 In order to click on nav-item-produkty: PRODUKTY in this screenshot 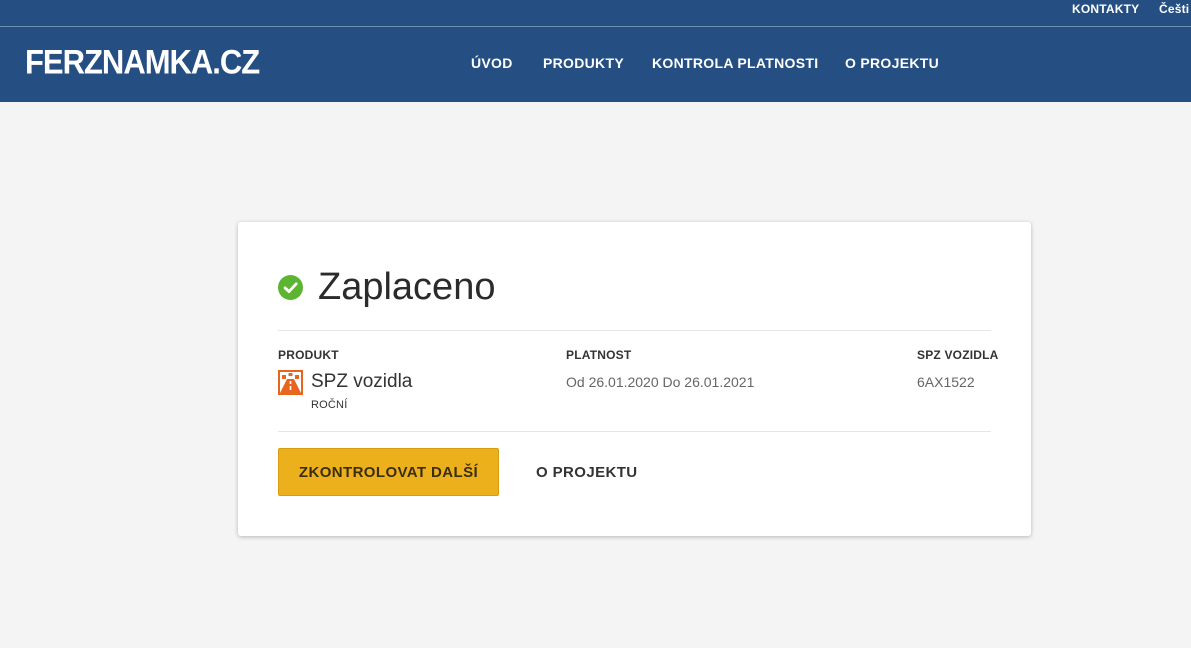, I will do `click(583, 63)`.